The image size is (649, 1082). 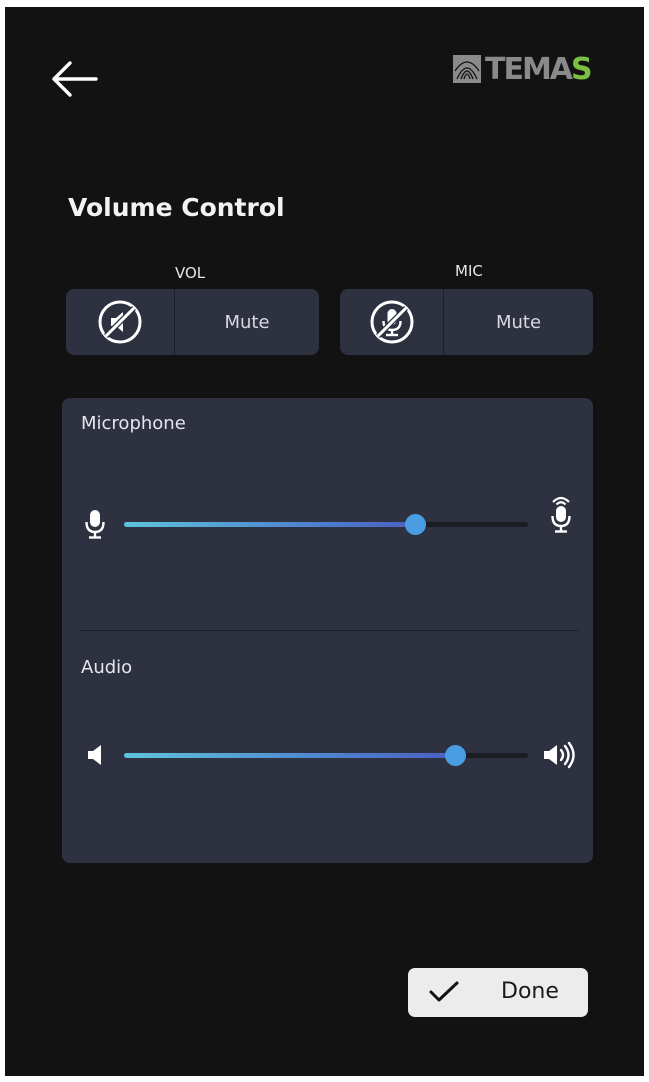 What do you see at coordinates (190, 273) in the screenshot?
I see `vol-group-label: VOL` at bounding box center [190, 273].